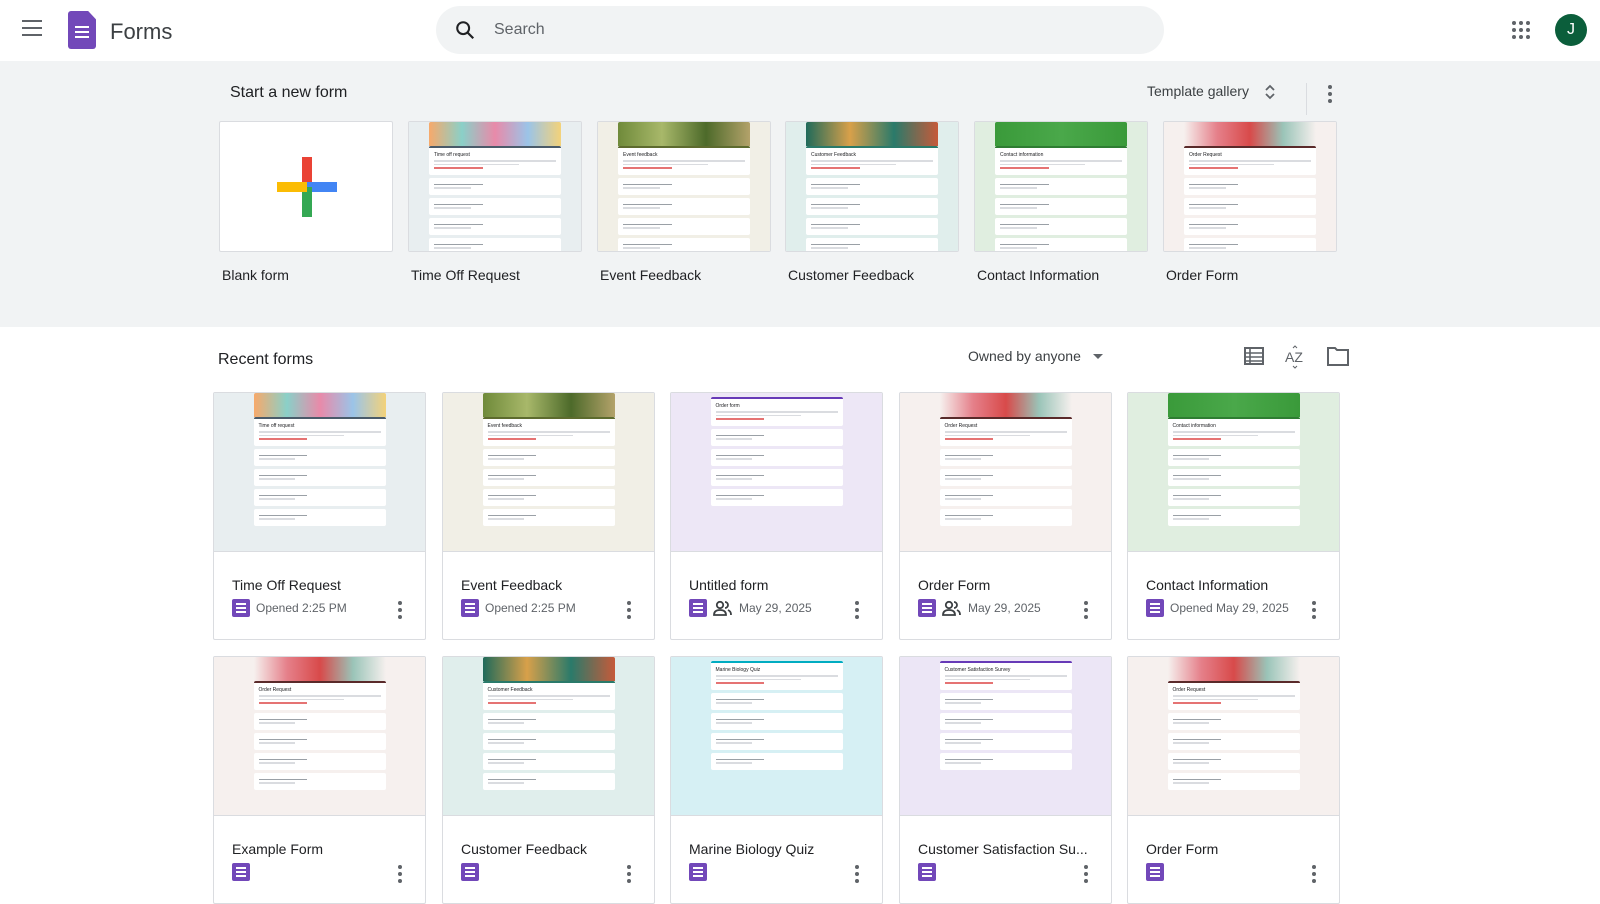  What do you see at coordinates (1097, 357) in the screenshot?
I see `caret-down-icon` at bounding box center [1097, 357].